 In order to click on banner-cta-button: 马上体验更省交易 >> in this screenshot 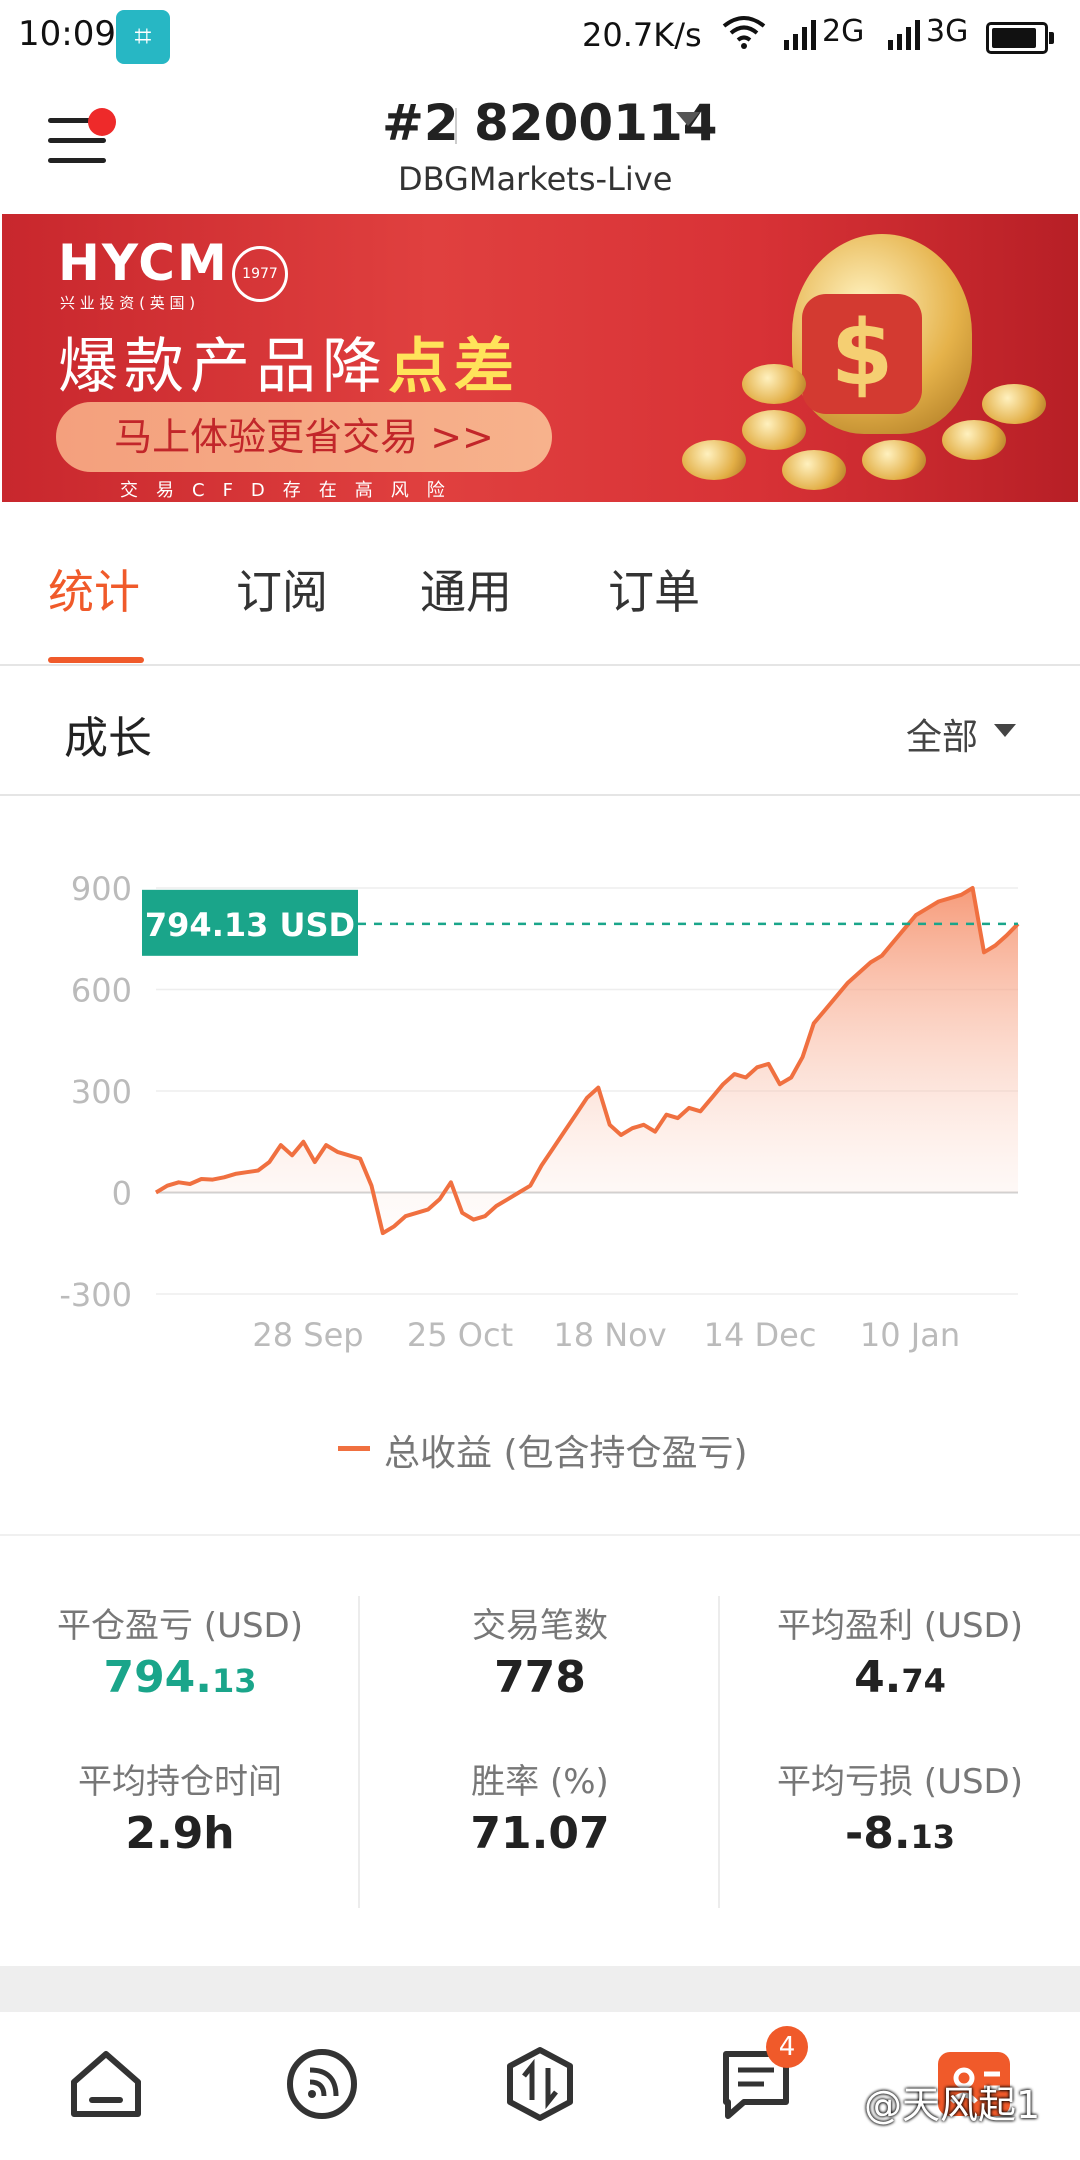, I will do `click(304, 437)`.